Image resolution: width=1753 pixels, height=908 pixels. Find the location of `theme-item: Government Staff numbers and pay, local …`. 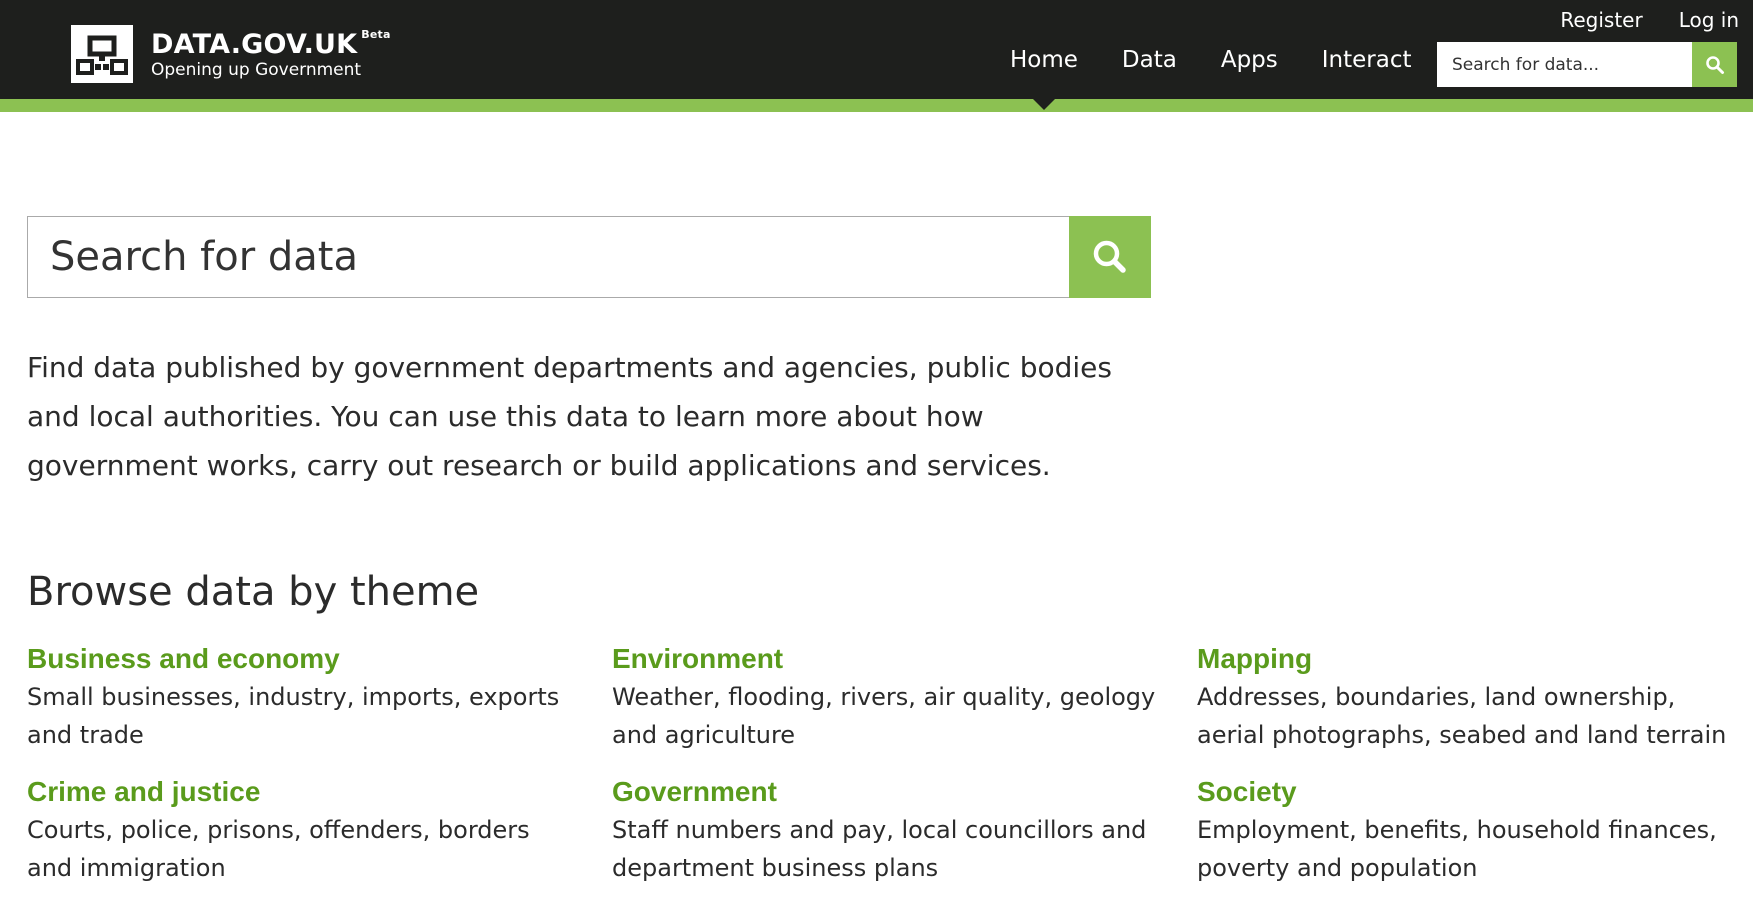

theme-item: Government Staff numbers and pay, local … is located at coordinates (904, 830).